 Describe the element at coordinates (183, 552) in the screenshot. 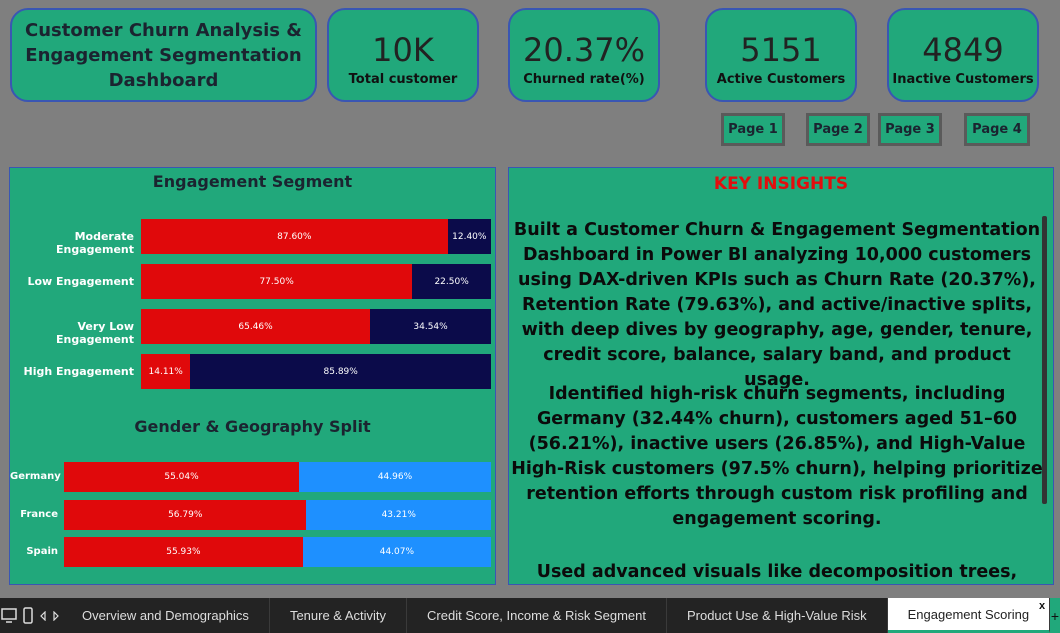

I see `first-segment: 55.93%` at that location.